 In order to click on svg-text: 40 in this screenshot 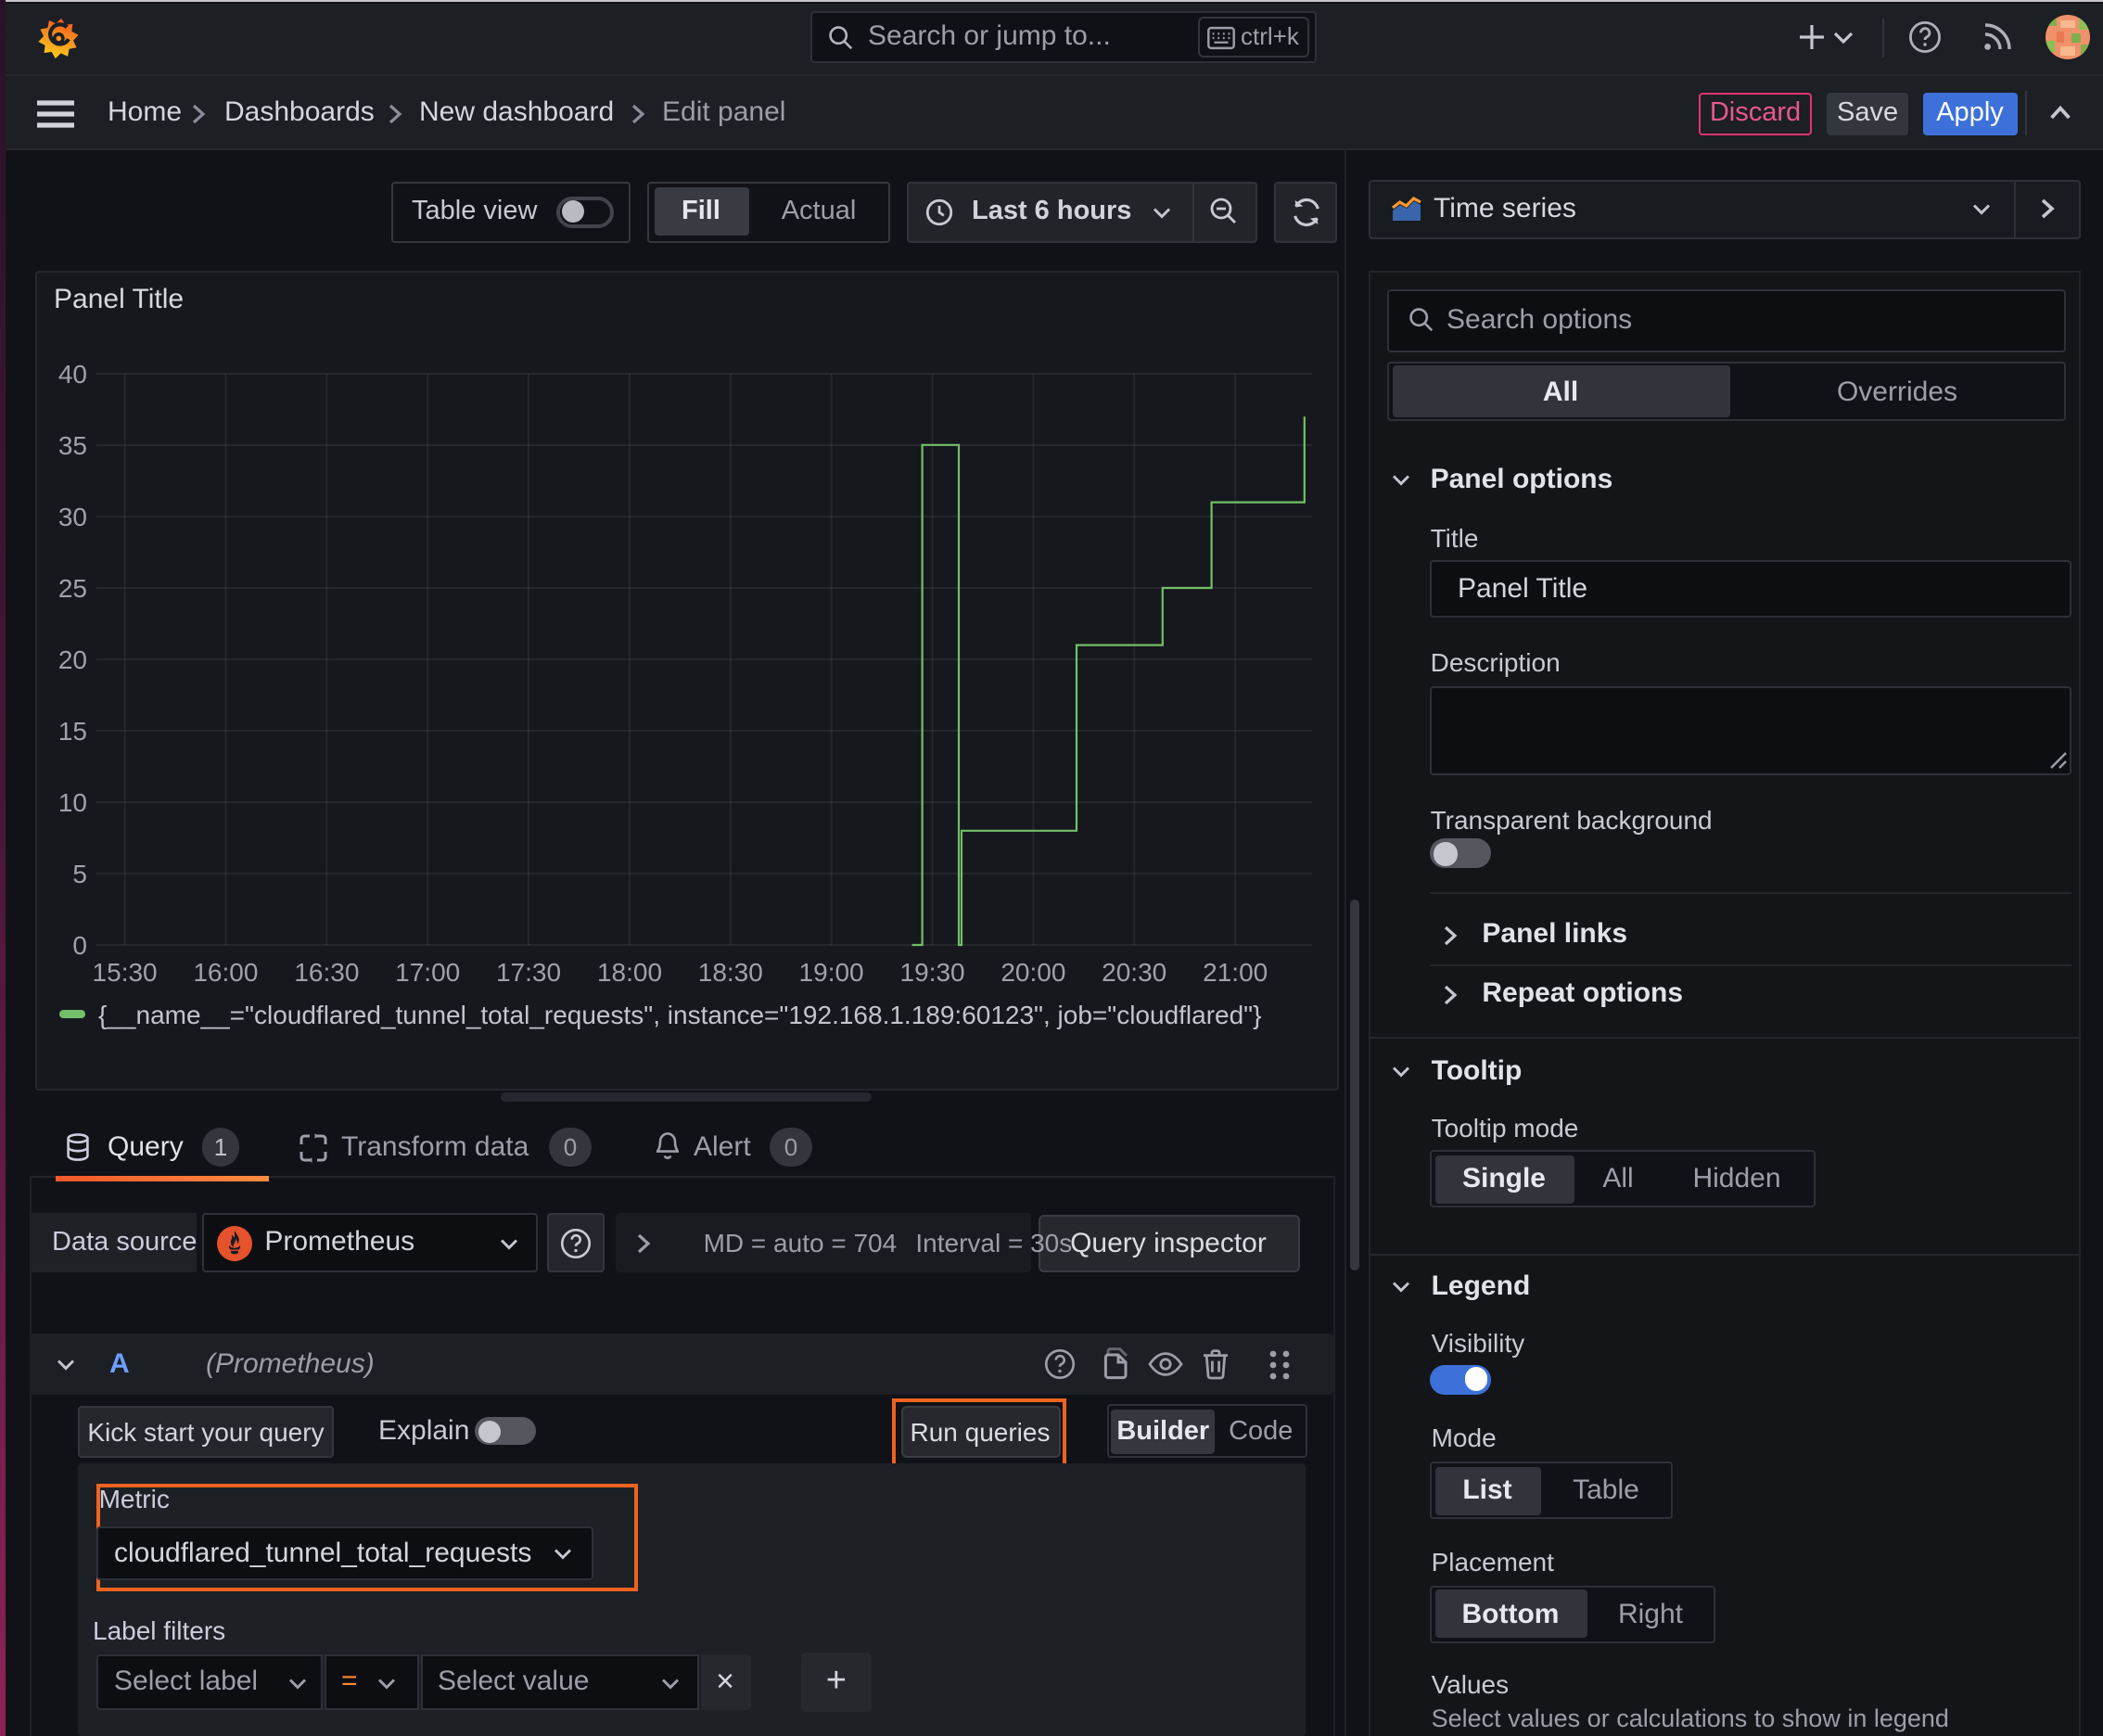, I will do `click(71, 374)`.